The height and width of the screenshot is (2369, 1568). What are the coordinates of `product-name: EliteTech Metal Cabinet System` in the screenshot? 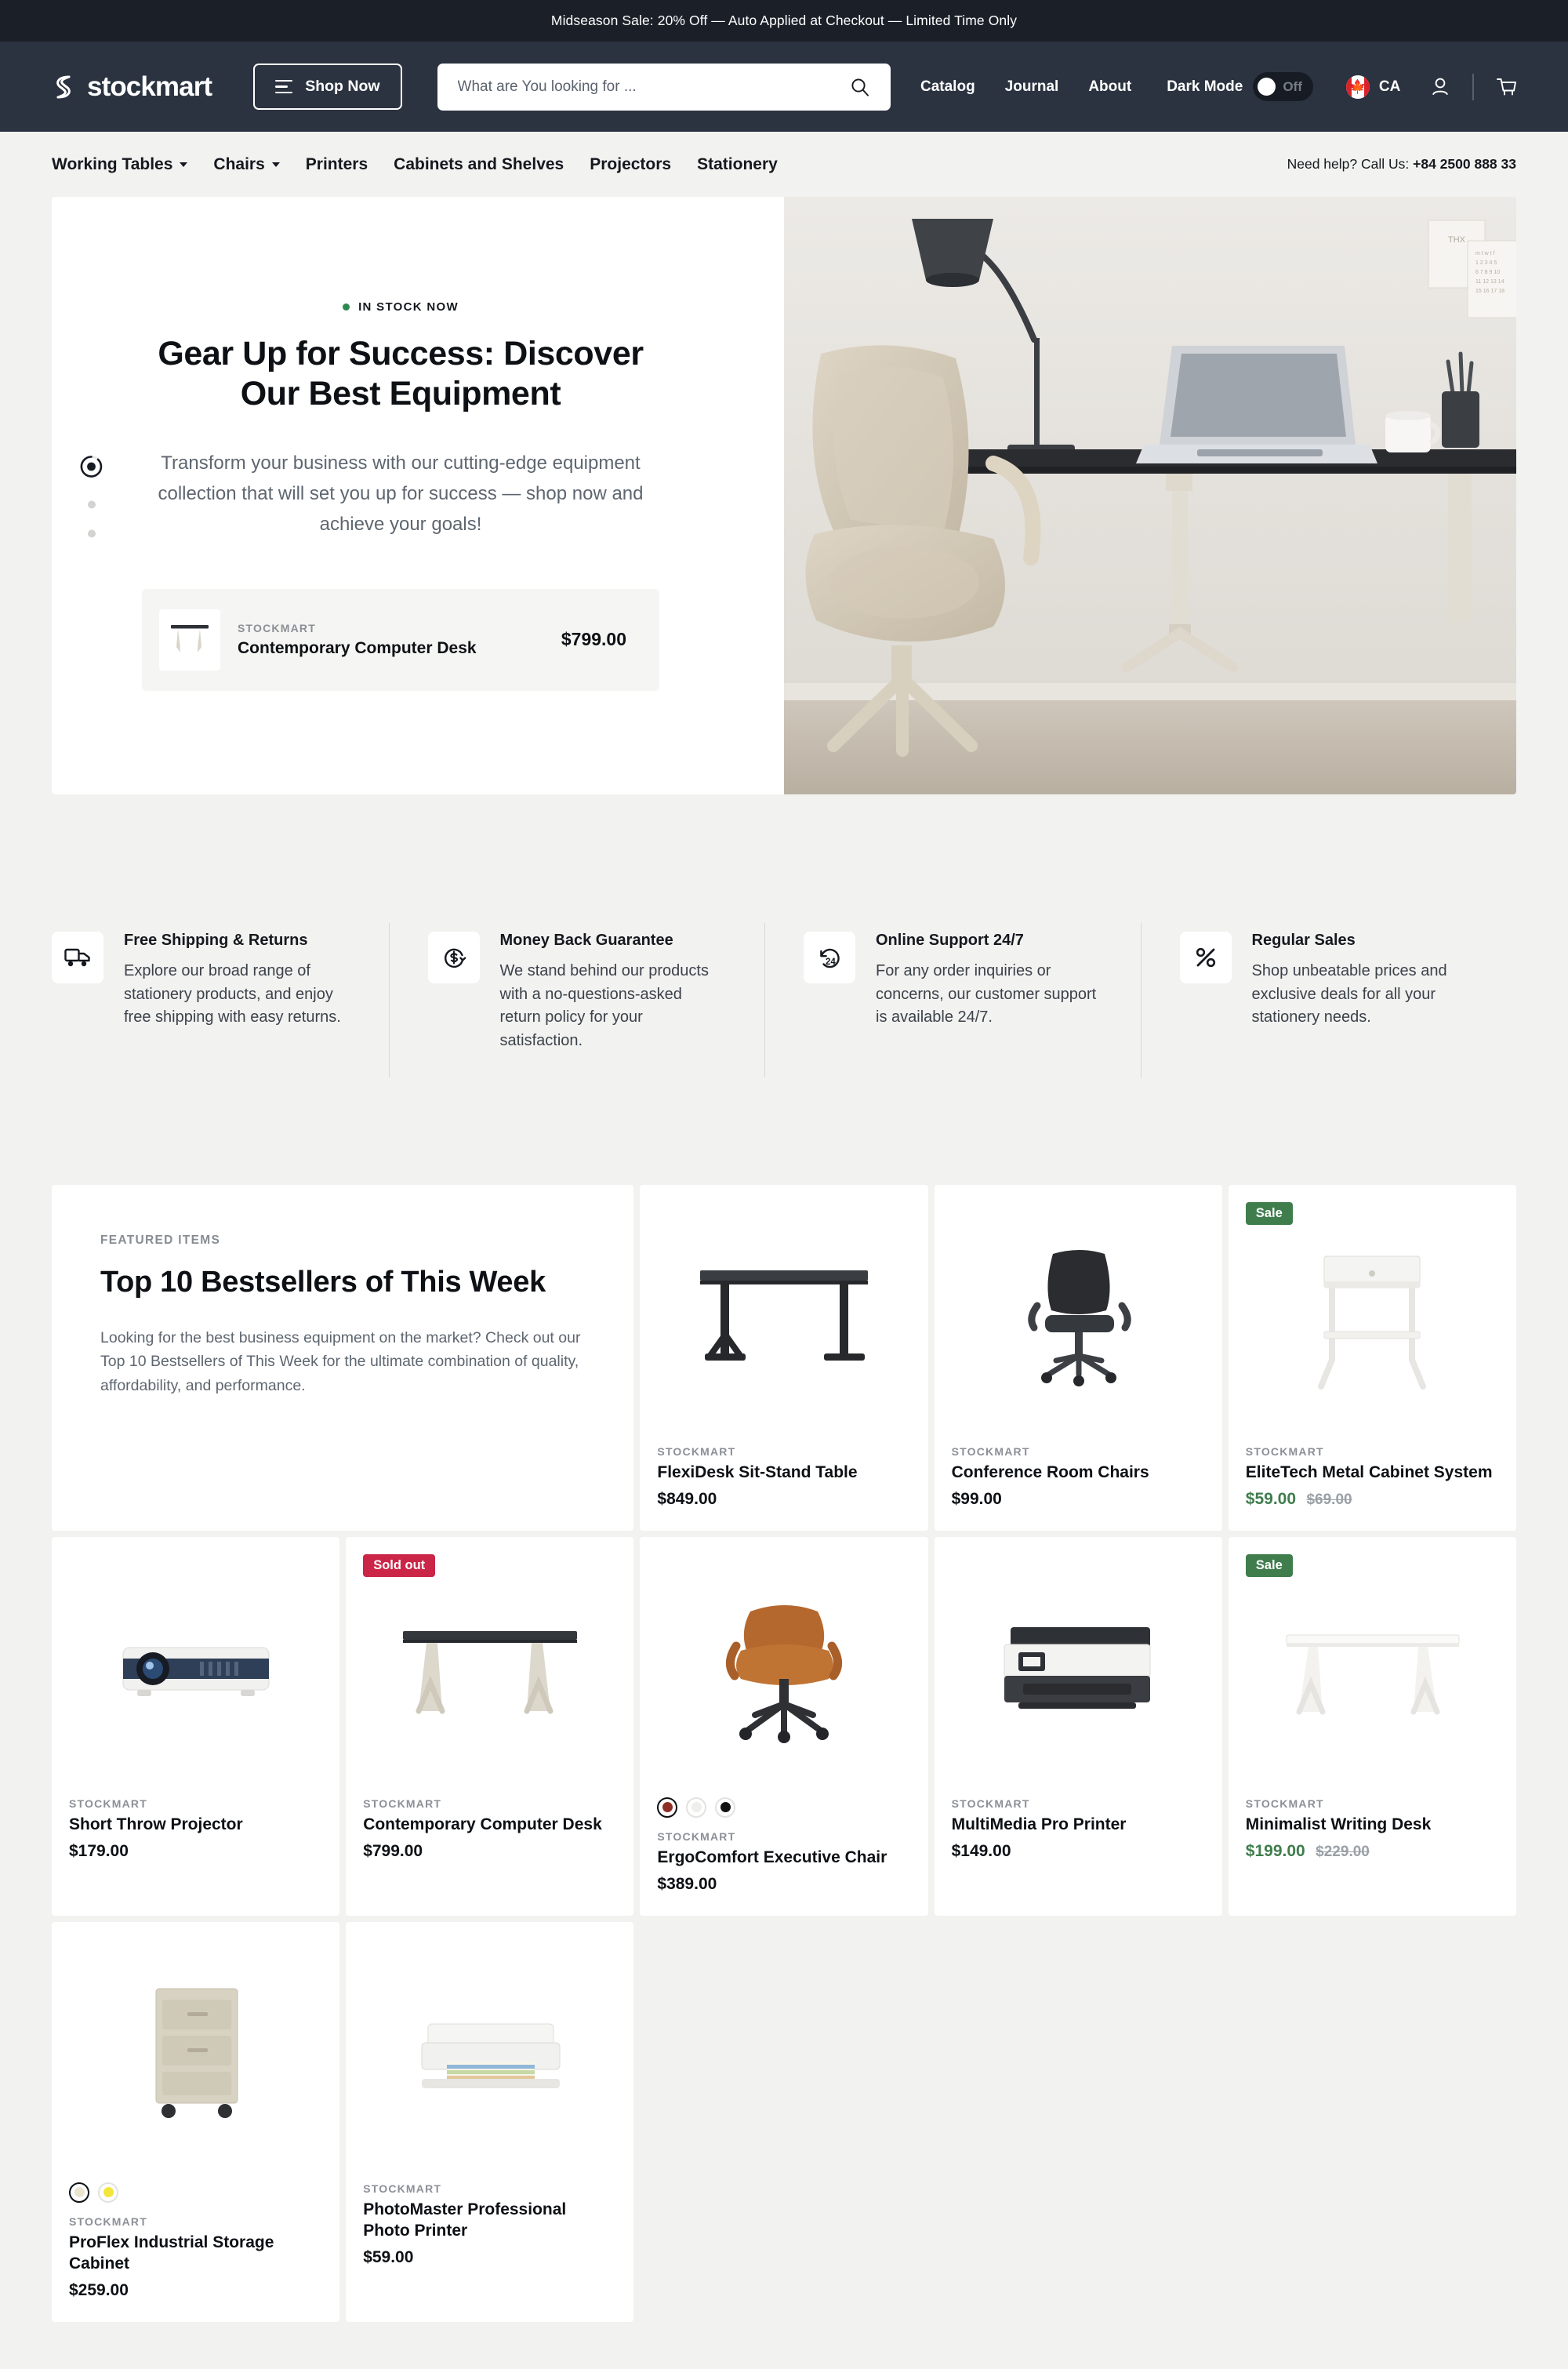 It's located at (1369, 1472).